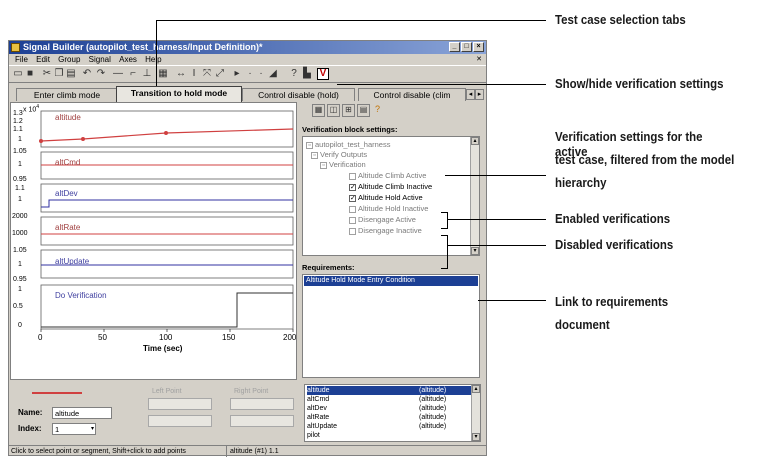 The height and width of the screenshot is (462, 763). I want to click on help-bulb-icon: ?, so click(377, 109).